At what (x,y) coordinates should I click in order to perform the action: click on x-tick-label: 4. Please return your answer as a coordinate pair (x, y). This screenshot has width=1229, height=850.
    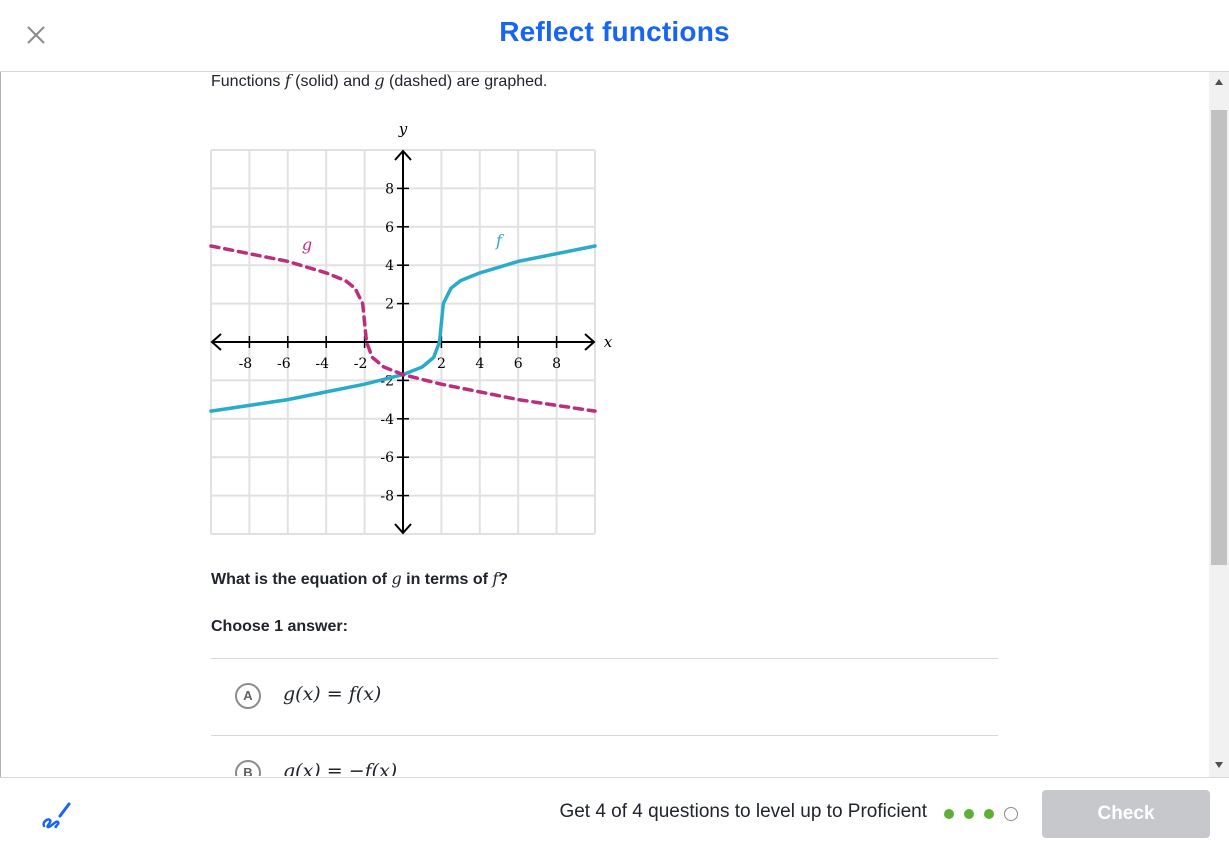
    Looking at the image, I should click on (479, 364).